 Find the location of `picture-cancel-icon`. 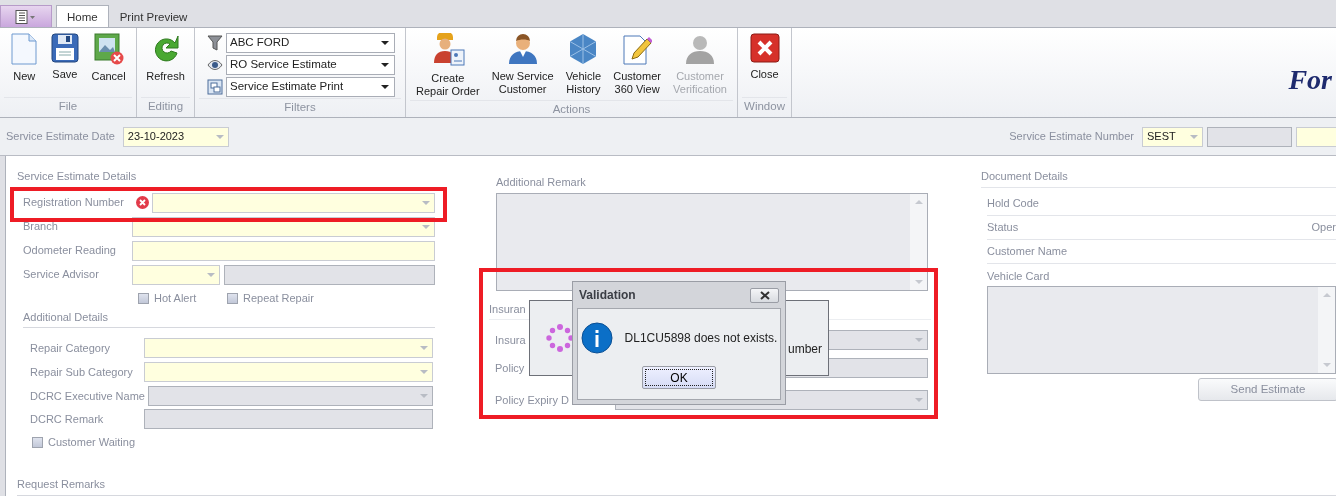

picture-cancel-icon is located at coordinates (108, 49).